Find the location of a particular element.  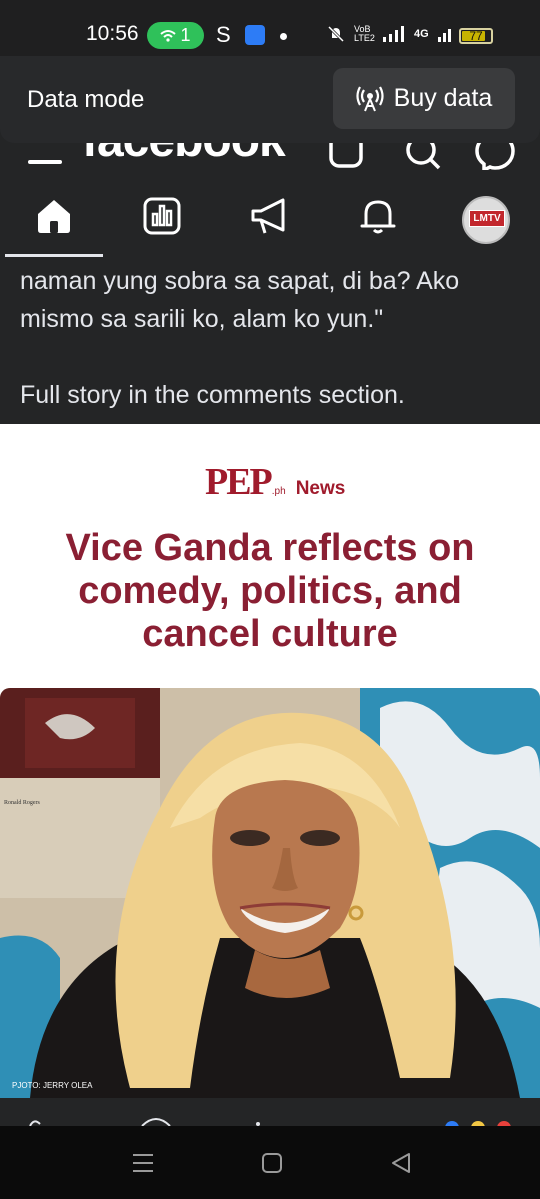

data-mode-banner: Data mode Buy data is located at coordinates (270, 99).